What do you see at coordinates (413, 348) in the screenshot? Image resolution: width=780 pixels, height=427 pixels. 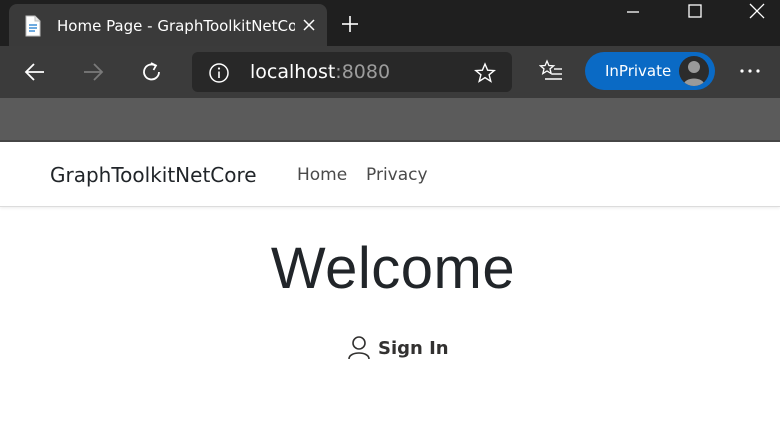 I see `sign-in-label: Sign In` at bounding box center [413, 348].